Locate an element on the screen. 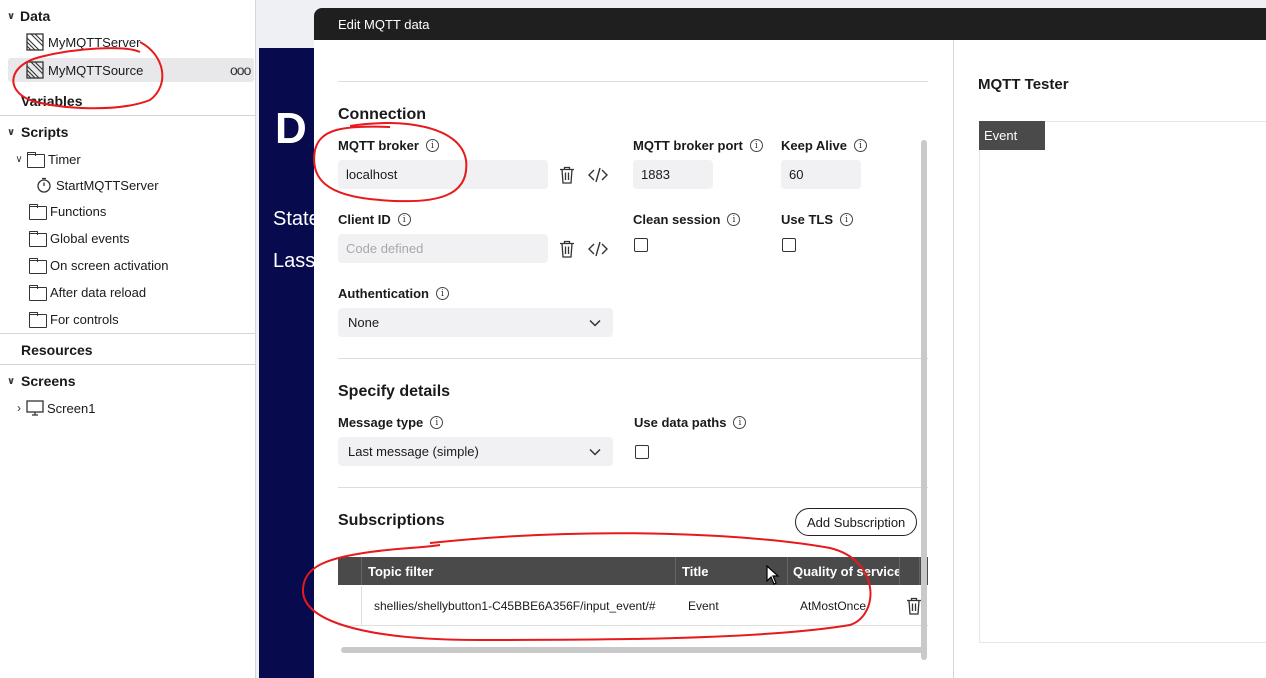 This screenshot has height=678, width=1266. auth-select: None is located at coordinates (475, 322).